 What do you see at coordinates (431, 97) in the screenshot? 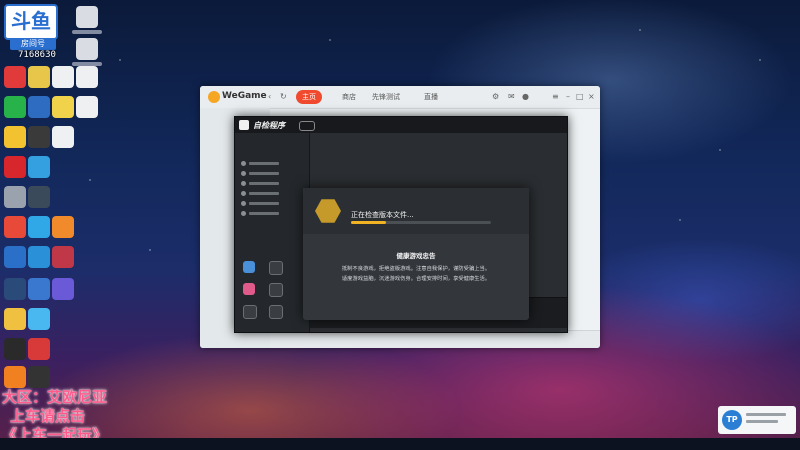
I see `nav-live: 直播` at bounding box center [431, 97].